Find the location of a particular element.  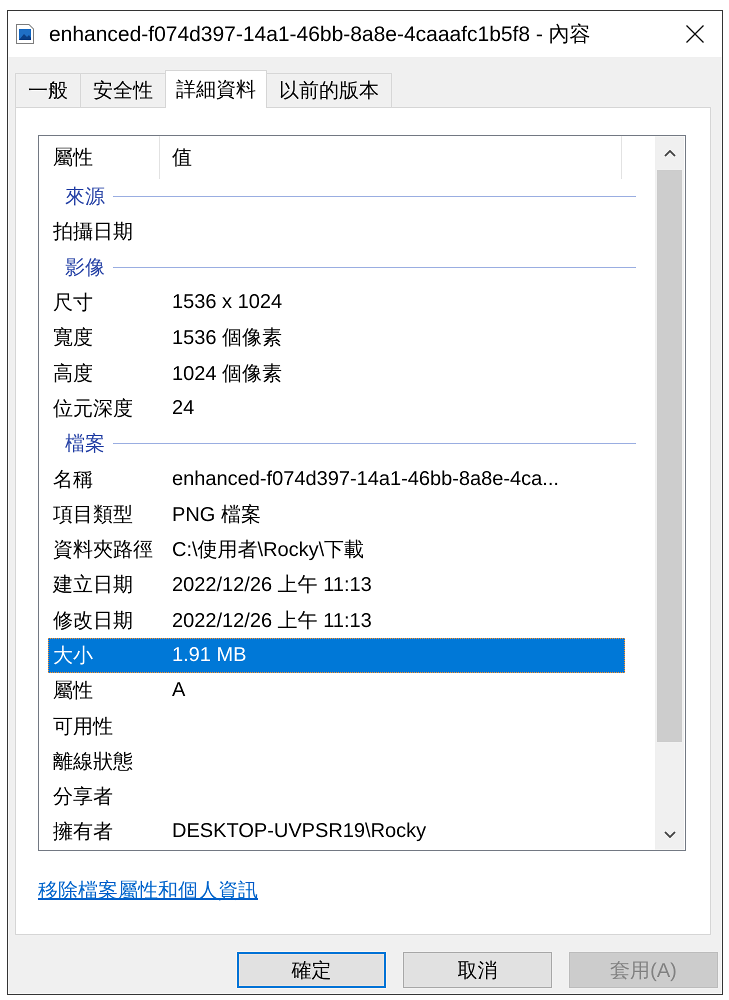

property-name: 高度 is located at coordinates (73, 374).